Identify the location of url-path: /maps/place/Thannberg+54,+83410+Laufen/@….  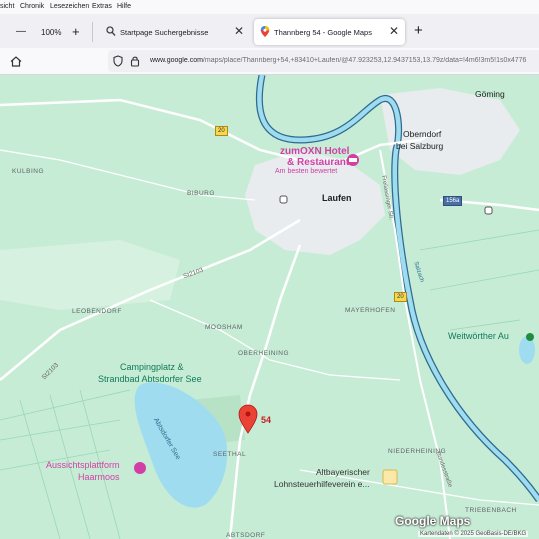
(364, 60).